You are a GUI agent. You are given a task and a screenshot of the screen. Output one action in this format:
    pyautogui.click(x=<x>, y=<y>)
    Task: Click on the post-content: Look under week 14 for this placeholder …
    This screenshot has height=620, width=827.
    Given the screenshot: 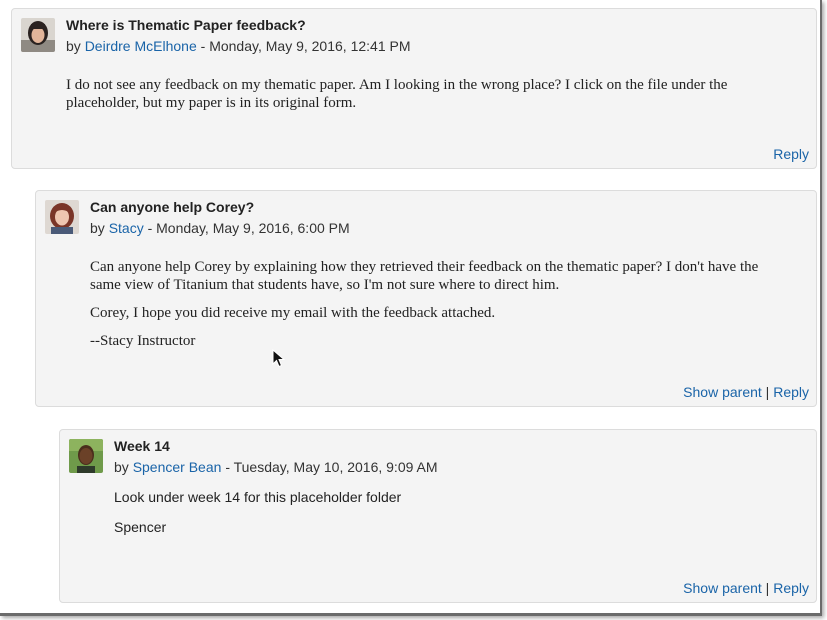 What is the action you would take?
    pyautogui.click(x=453, y=517)
    